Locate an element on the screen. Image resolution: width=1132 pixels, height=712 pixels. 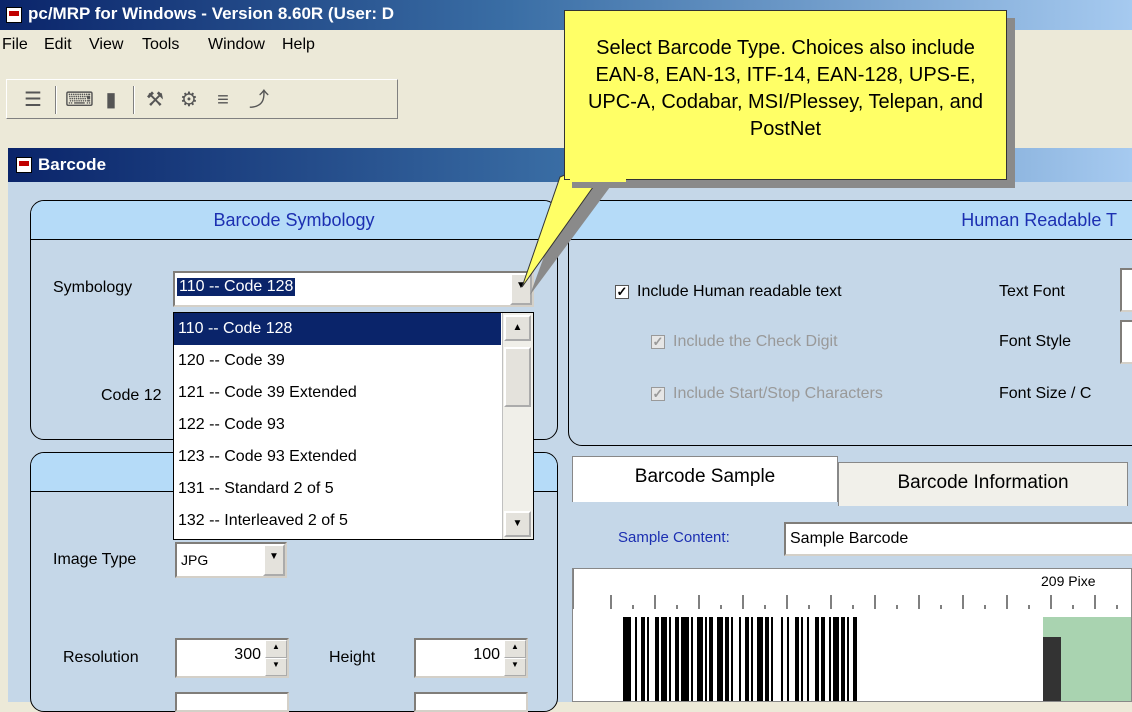
dropdown-option: 122 -- Code 93 is located at coordinates (337, 425).